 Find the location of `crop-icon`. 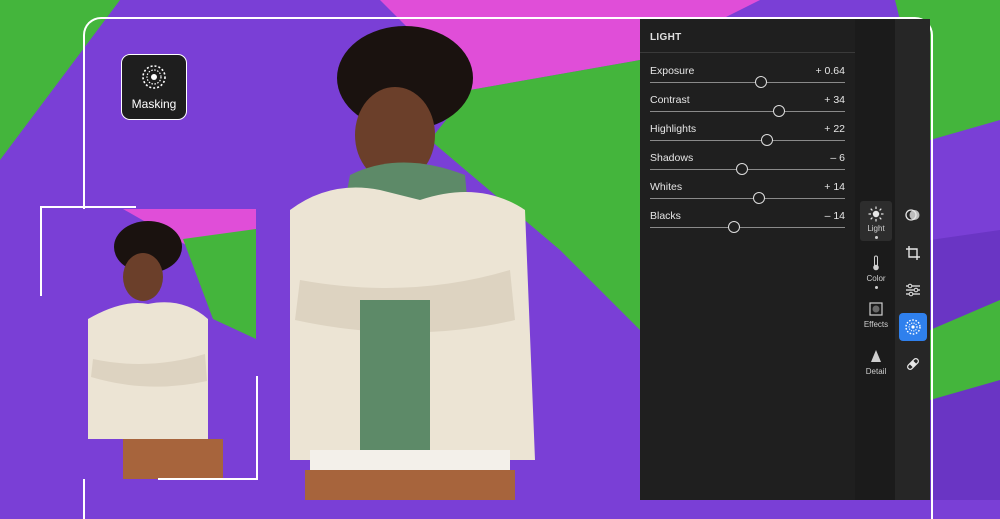

crop-icon is located at coordinates (913, 253).